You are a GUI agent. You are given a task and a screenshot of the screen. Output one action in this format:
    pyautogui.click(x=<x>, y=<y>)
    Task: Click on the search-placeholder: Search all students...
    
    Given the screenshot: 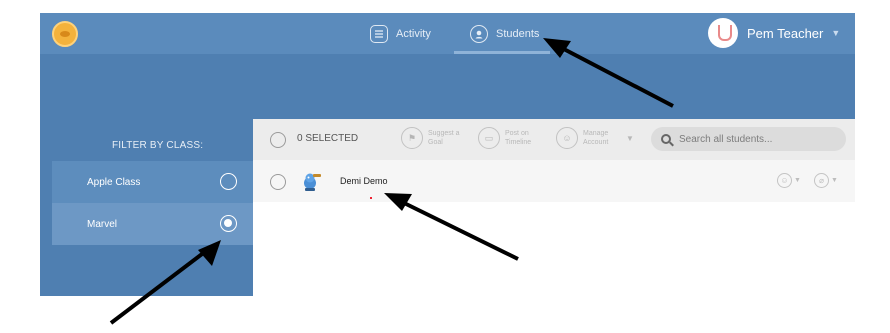 What is the action you would take?
    pyautogui.click(x=726, y=139)
    